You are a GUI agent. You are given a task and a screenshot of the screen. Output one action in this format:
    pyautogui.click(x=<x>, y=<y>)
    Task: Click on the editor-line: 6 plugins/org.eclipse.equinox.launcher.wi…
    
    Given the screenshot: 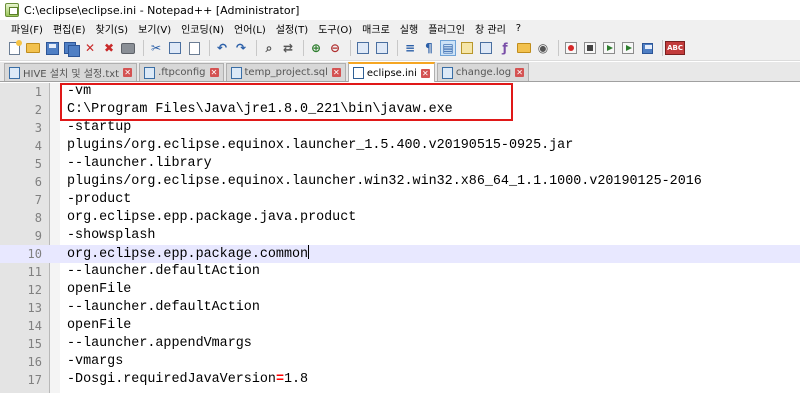 What is the action you would take?
    pyautogui.click(x=400, y=182)
    